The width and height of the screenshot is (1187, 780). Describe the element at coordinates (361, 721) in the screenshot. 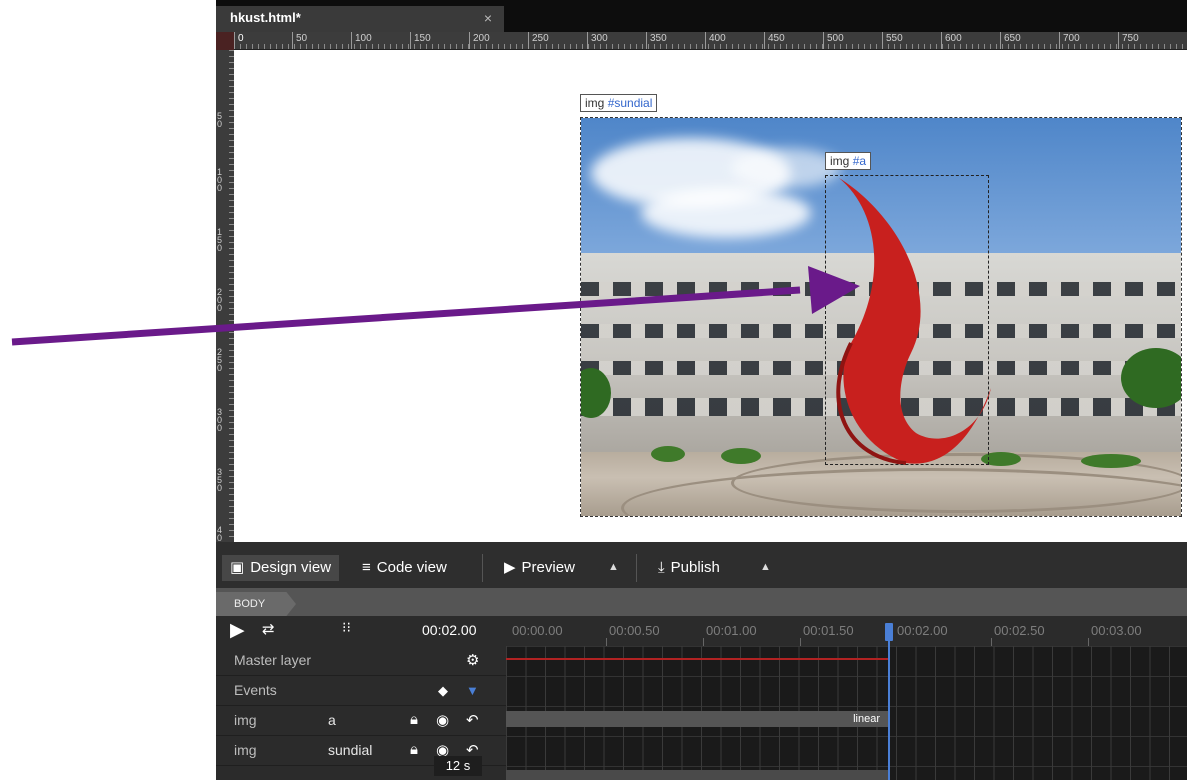

I see `layer-row-a: img a 🔒︎ ◉ ↶` at that location.